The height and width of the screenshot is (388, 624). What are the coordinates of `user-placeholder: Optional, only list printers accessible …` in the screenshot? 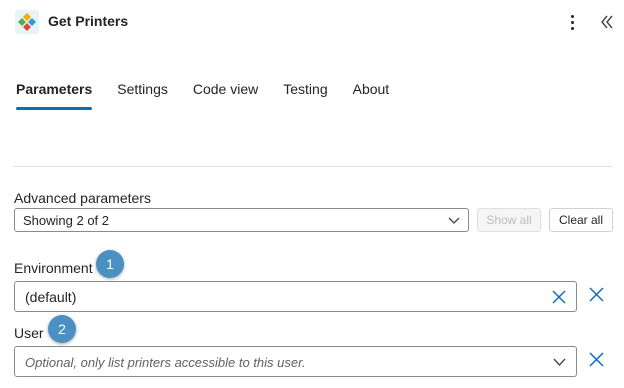 It's located at (165, 362).